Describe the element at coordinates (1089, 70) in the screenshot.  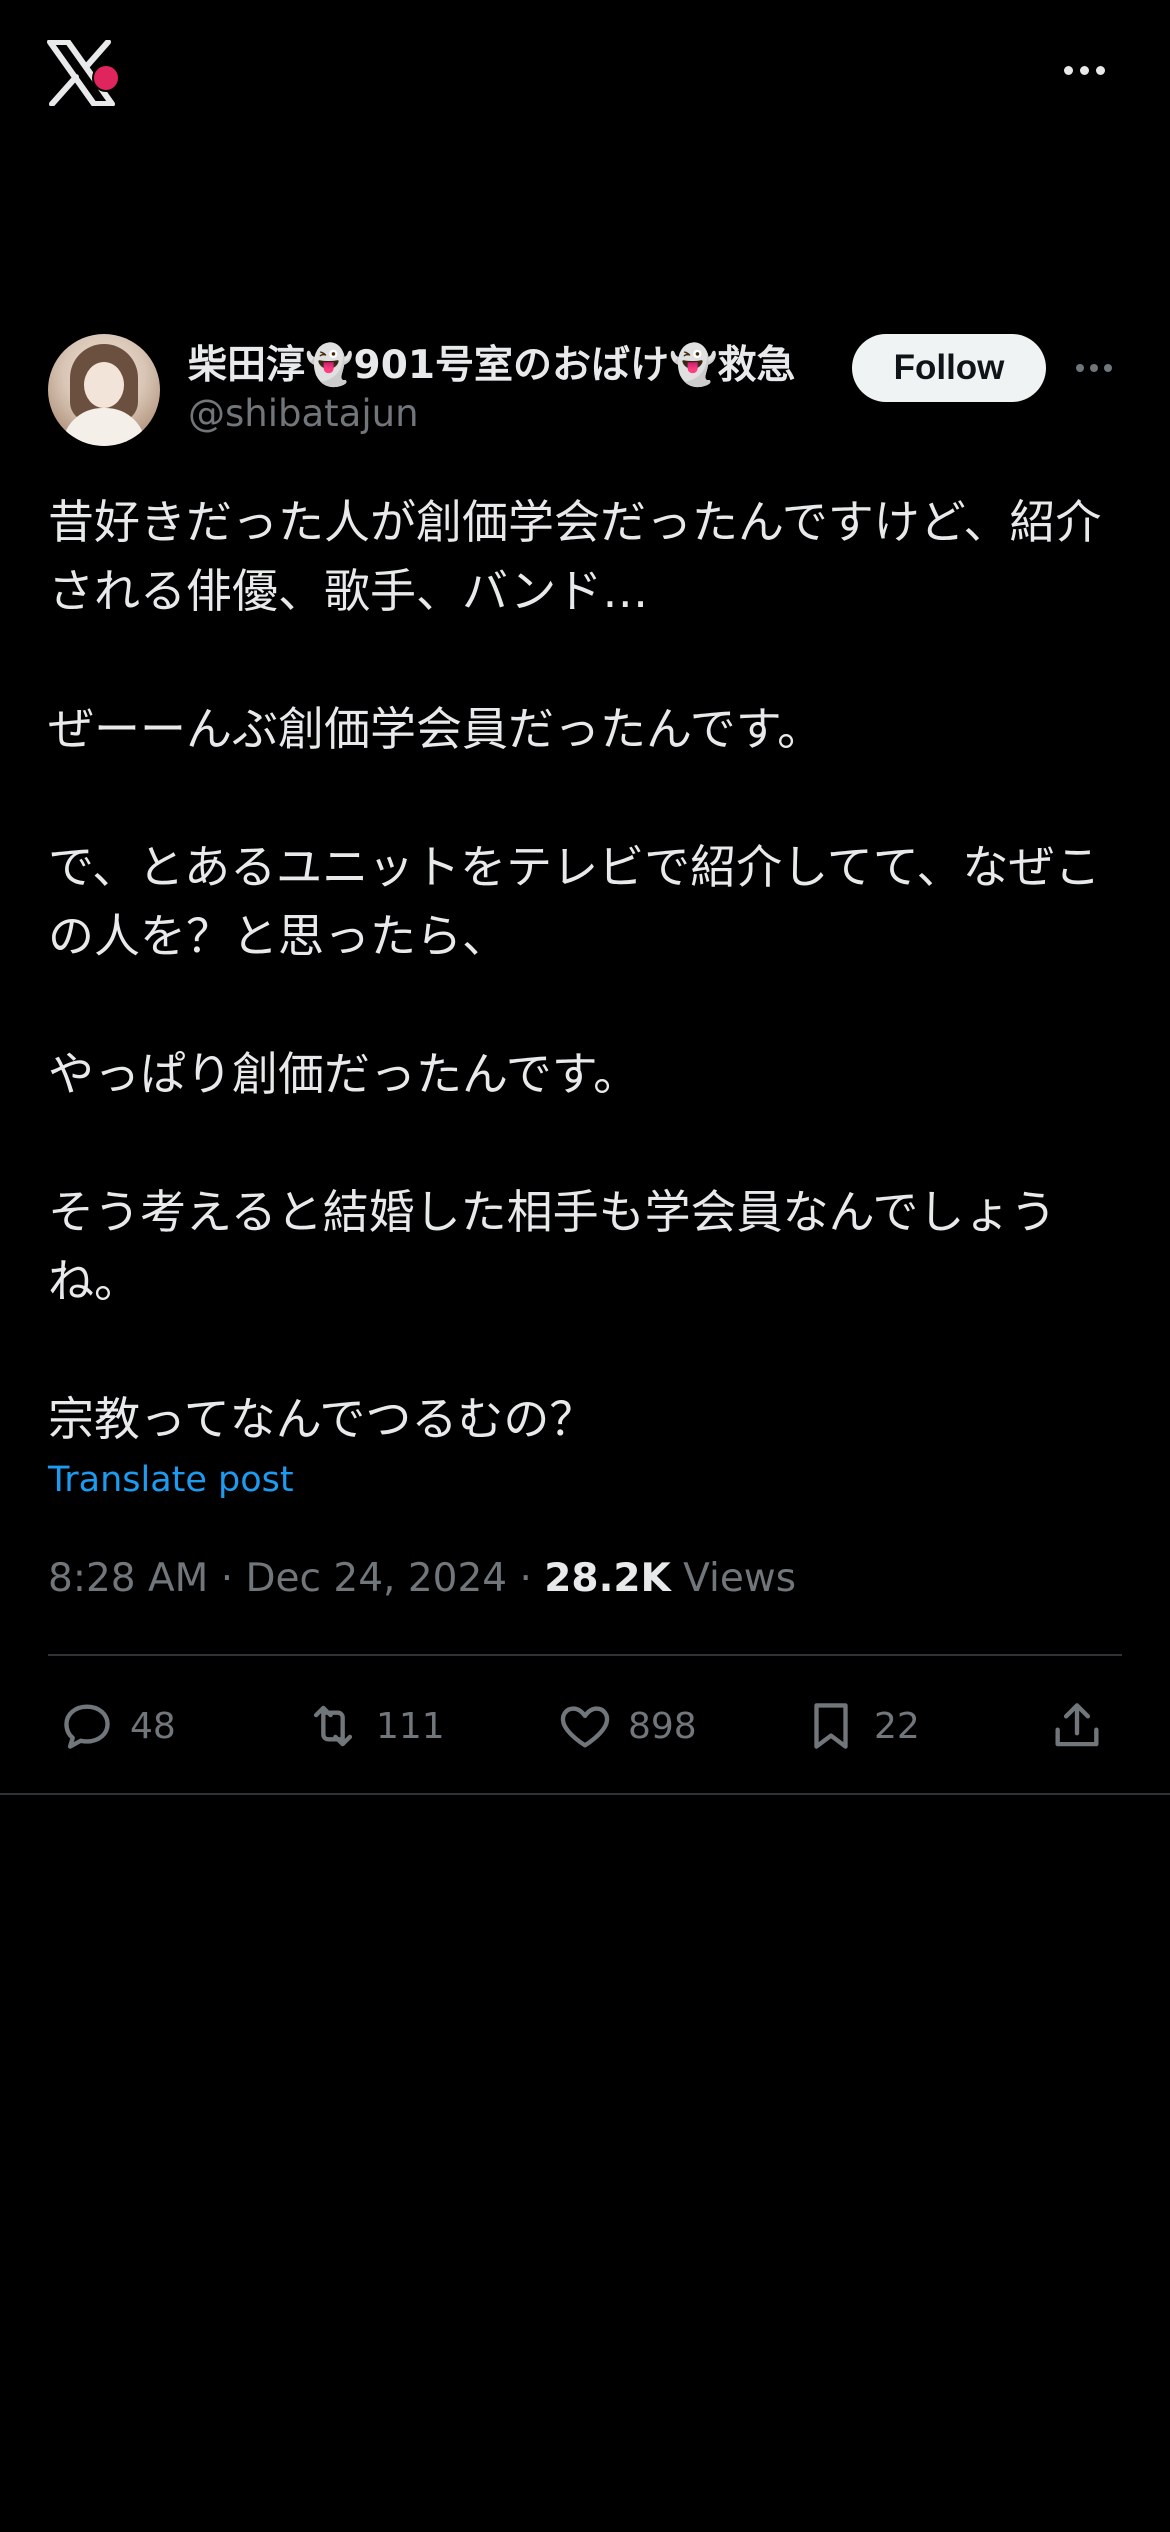
I see `more-horizontal-icon` at that location.